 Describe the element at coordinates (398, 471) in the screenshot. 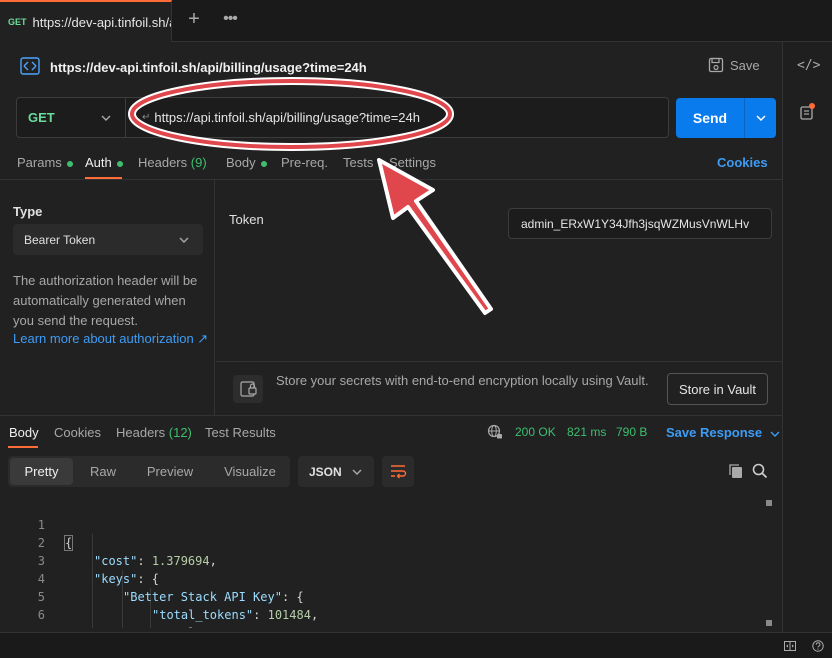

I see `wrap-lines-icon` at that location.